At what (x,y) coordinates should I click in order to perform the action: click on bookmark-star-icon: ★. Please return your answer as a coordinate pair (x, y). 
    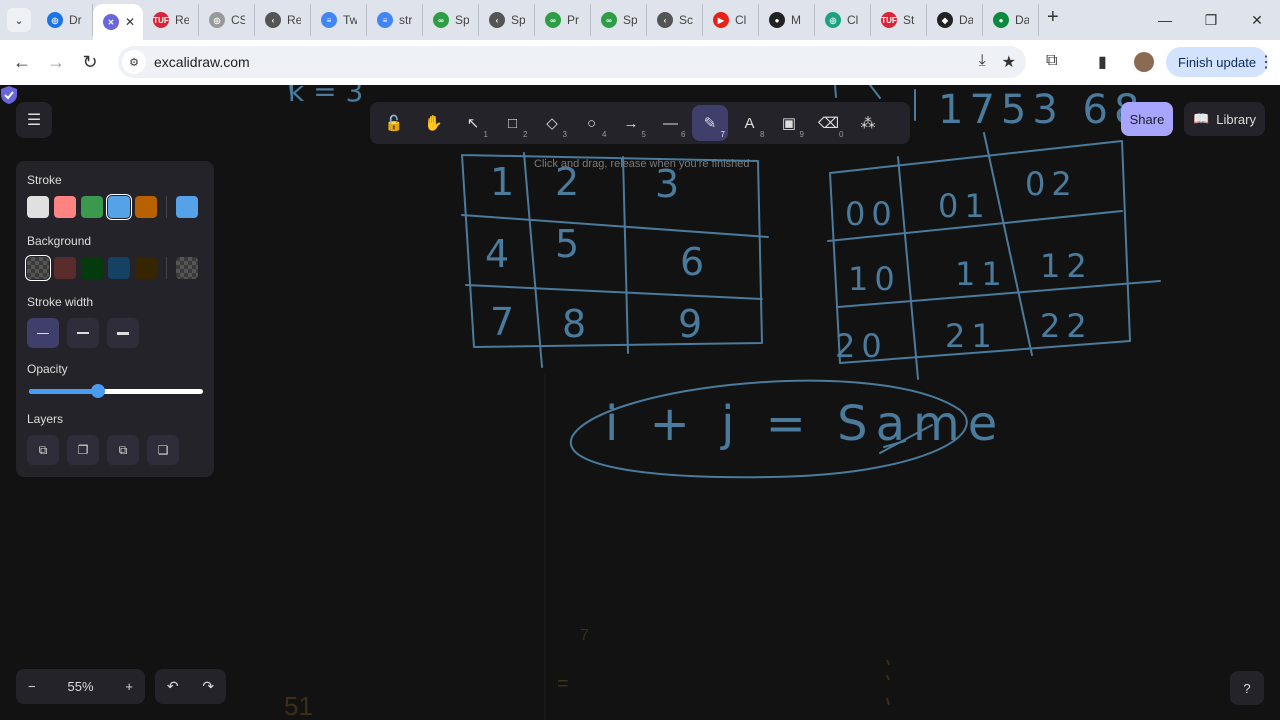
    Looking at the image, I should click on (1009, 62).